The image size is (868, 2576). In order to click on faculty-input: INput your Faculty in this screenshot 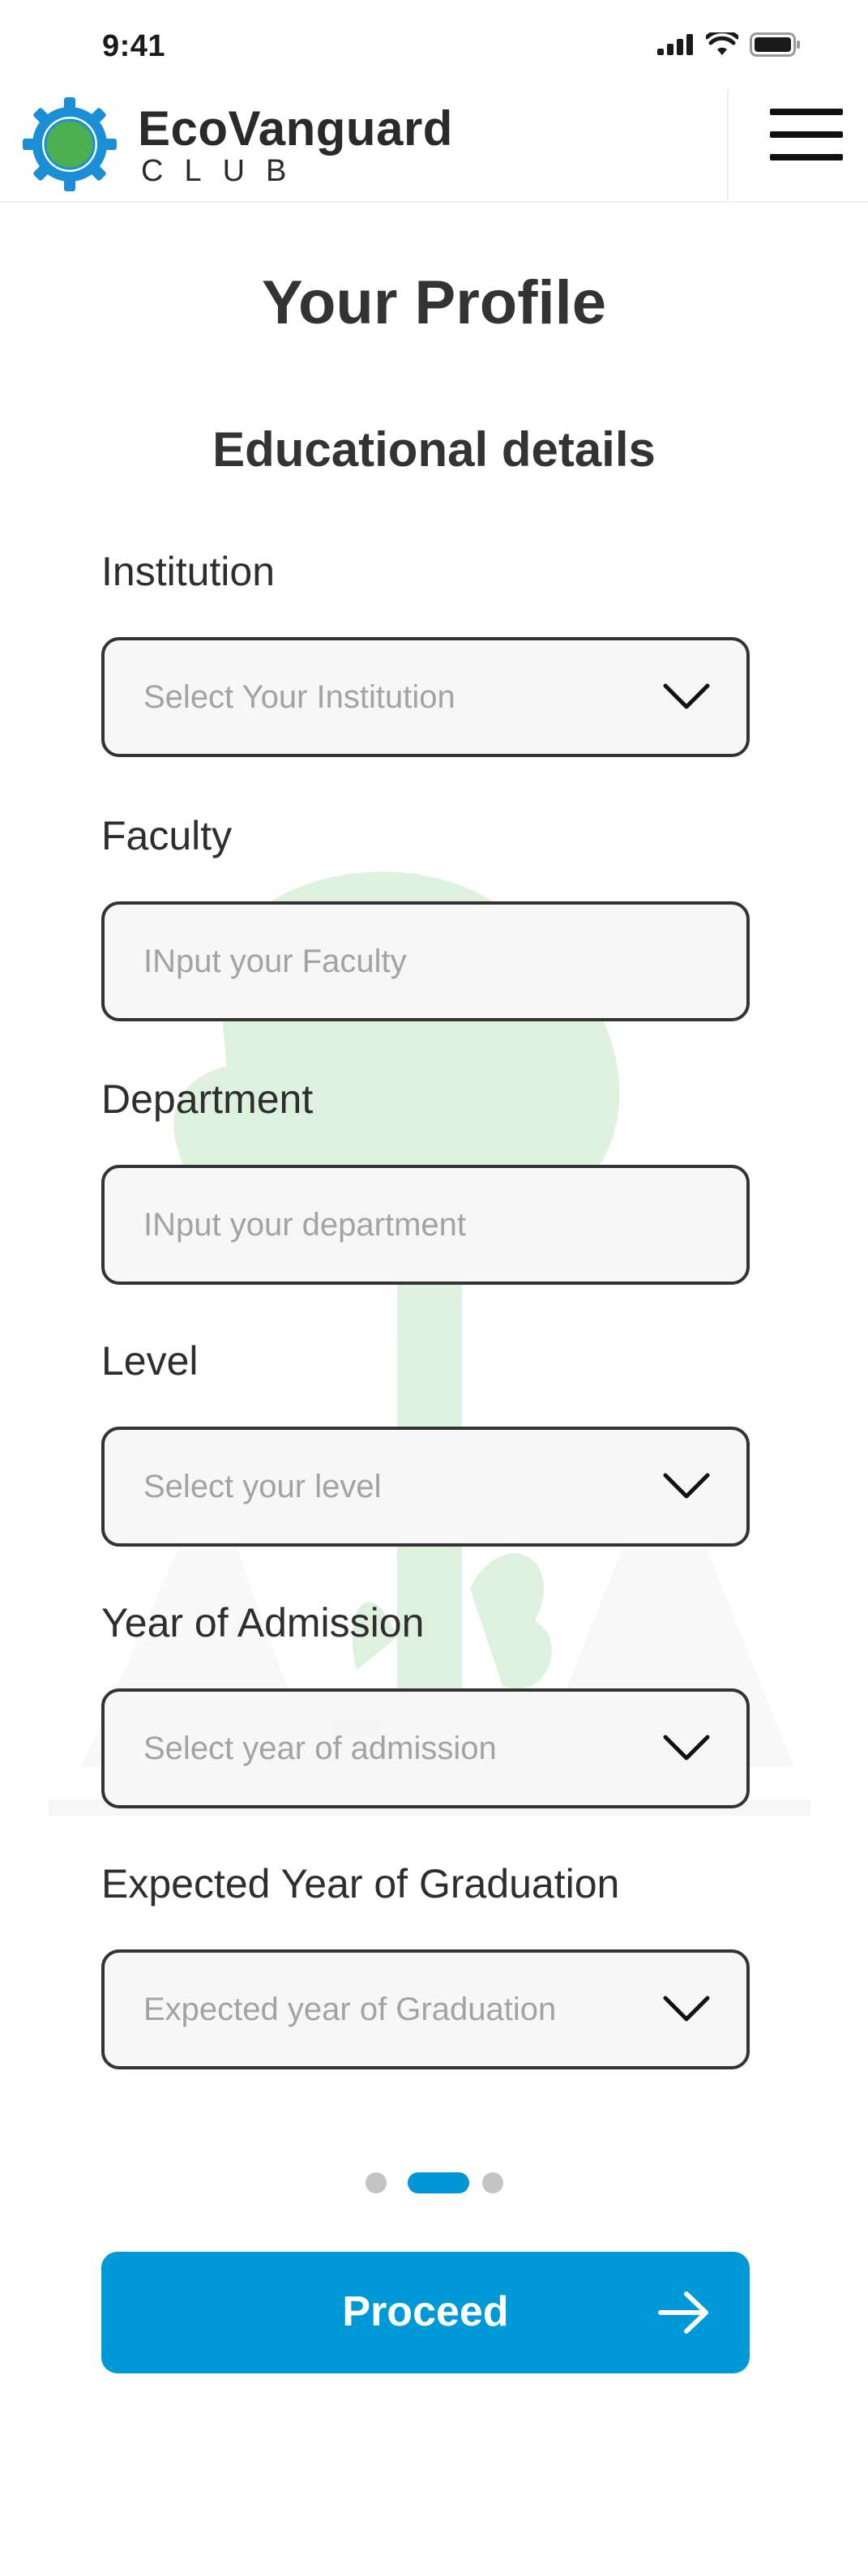, I will do `click(425, 961)`.